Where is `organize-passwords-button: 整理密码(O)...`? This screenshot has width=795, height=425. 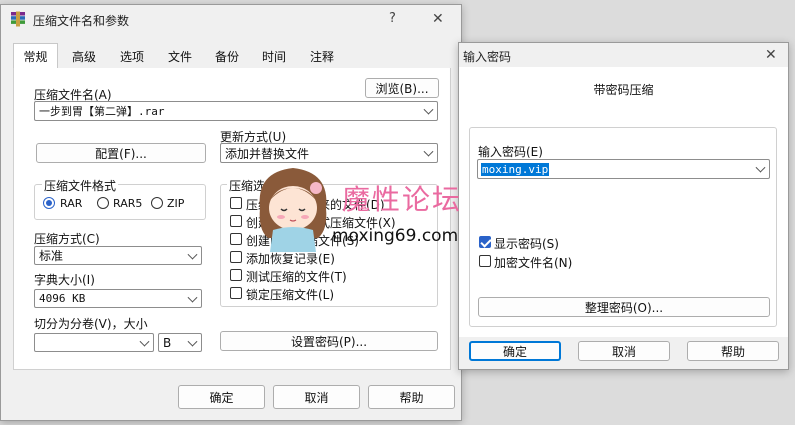
organize-passwords-button: 整理密码(O)... is located at coordinates (624, 307).